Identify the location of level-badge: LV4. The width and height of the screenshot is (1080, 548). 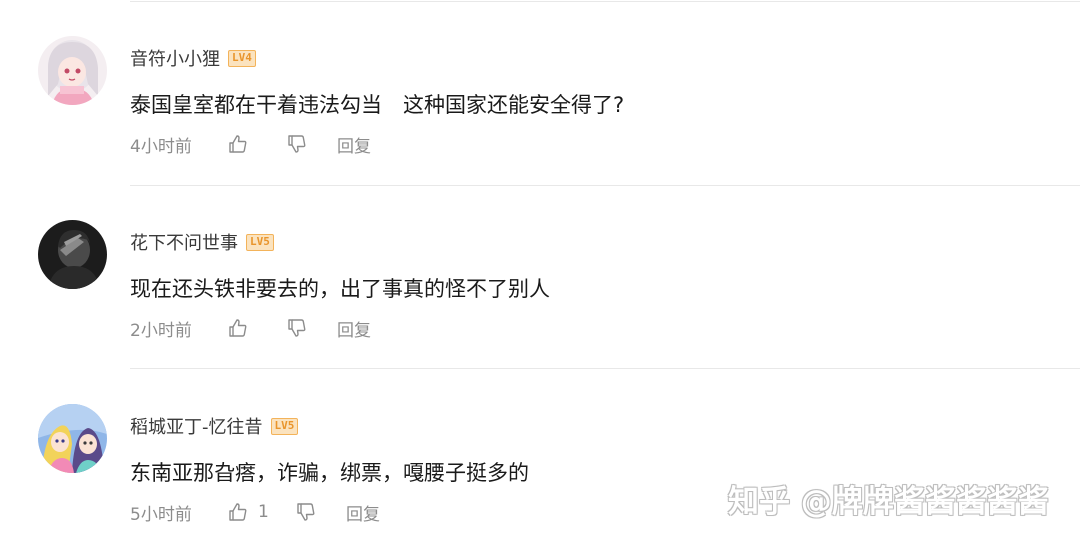
(242, 58).